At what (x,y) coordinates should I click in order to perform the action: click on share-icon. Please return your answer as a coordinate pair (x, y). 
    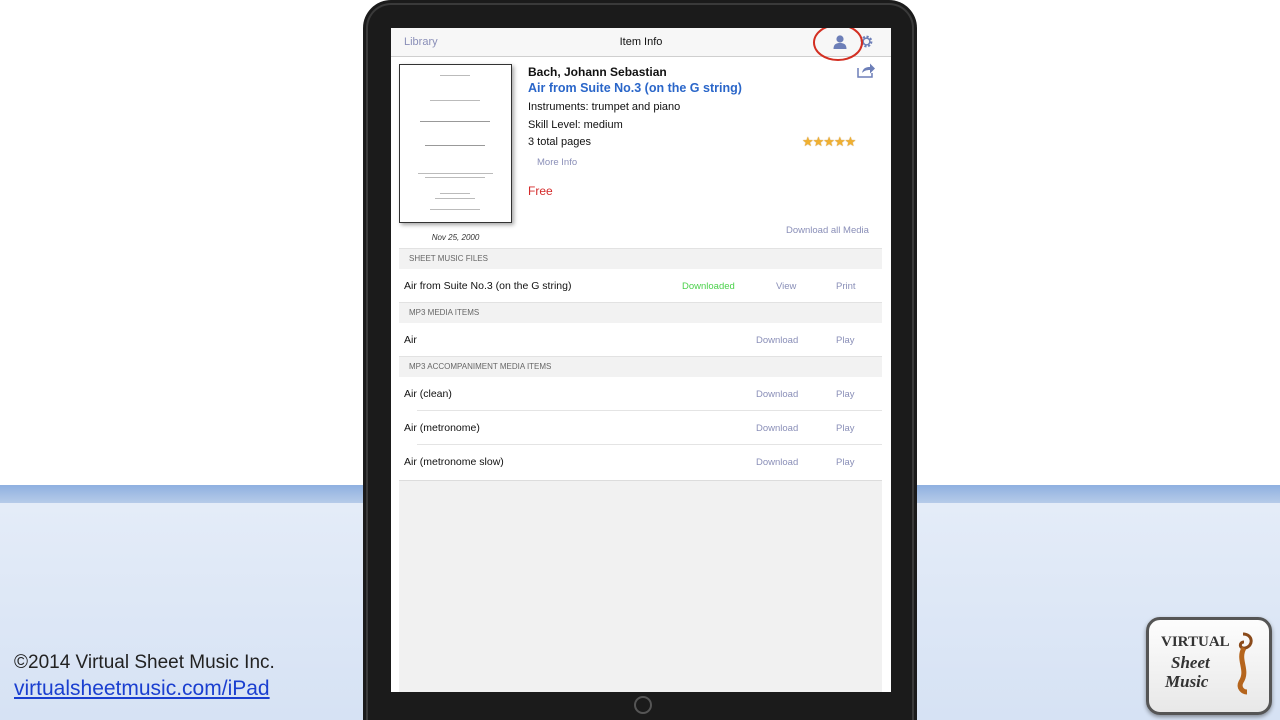
    Looking at the image, I should click on (866, 70).